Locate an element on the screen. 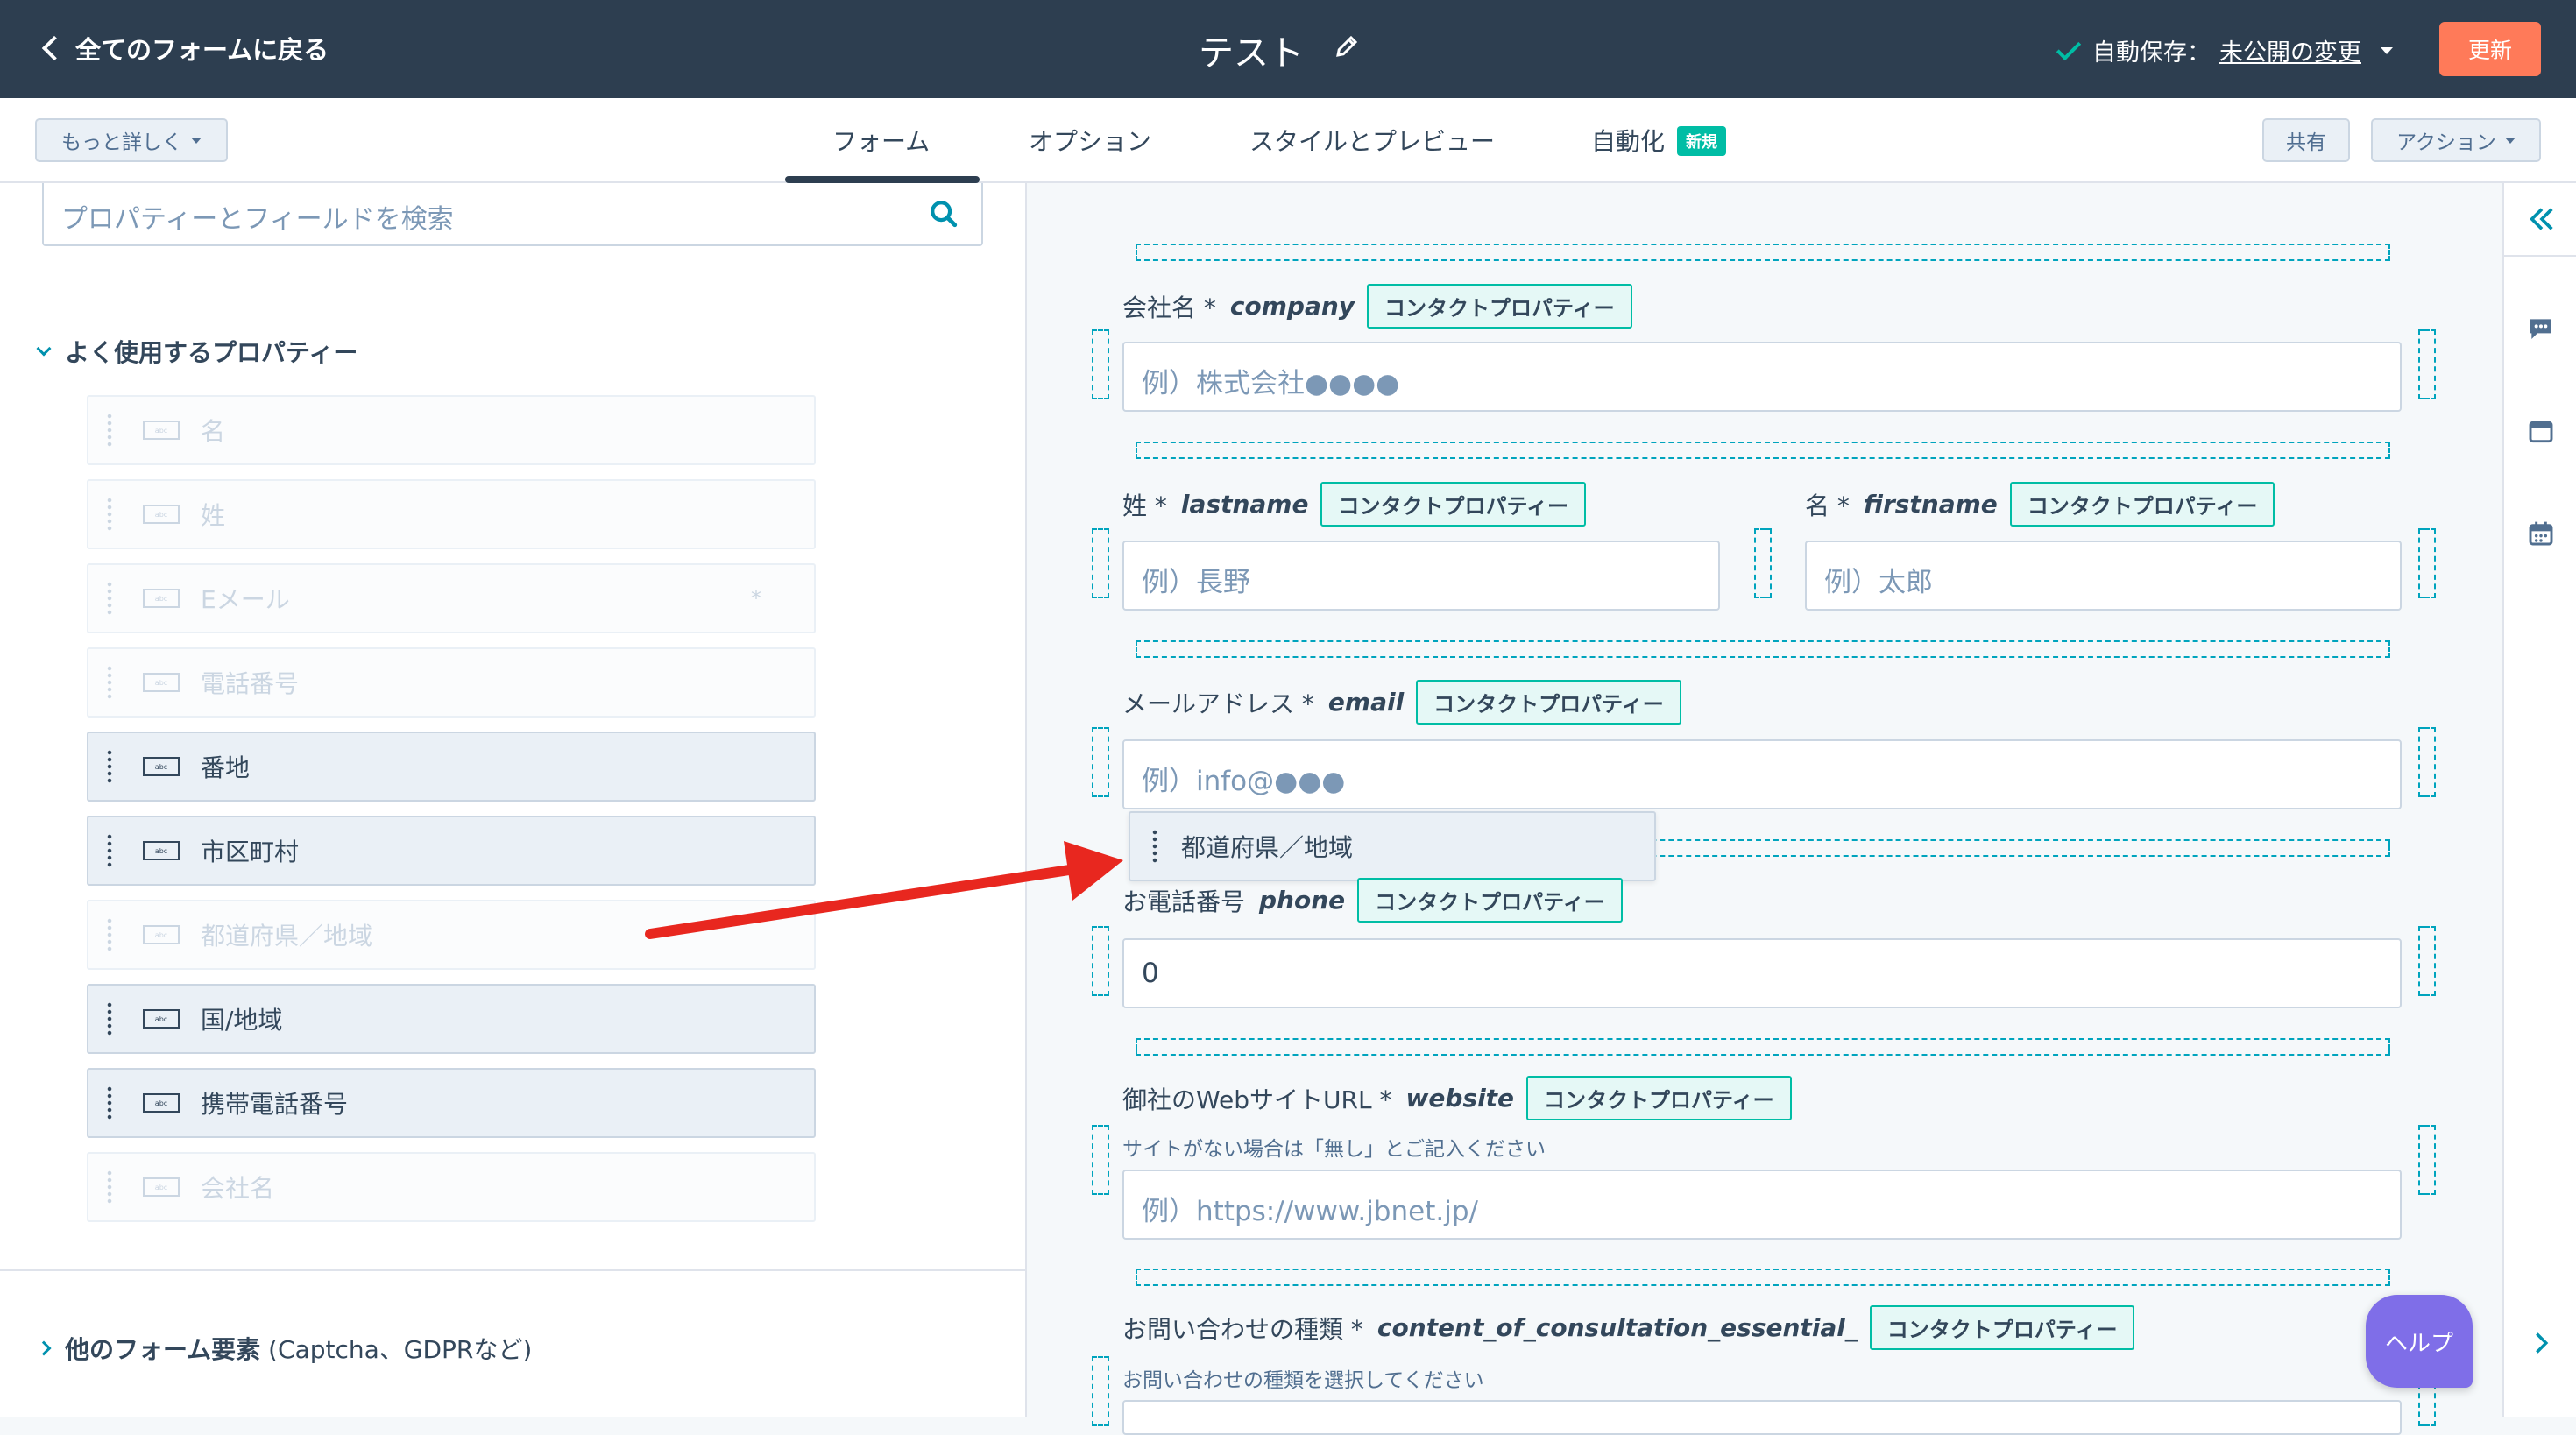 The image size is (2576, 1435). tab-form: フォーム is located at coordinates (881, 140).